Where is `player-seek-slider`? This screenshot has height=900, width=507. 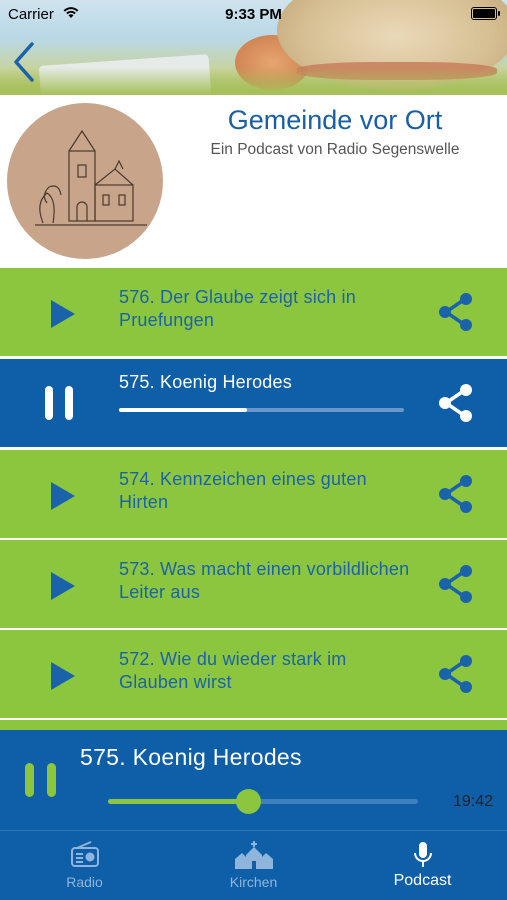 player-seek-slider is located at coordinates (263, 801).